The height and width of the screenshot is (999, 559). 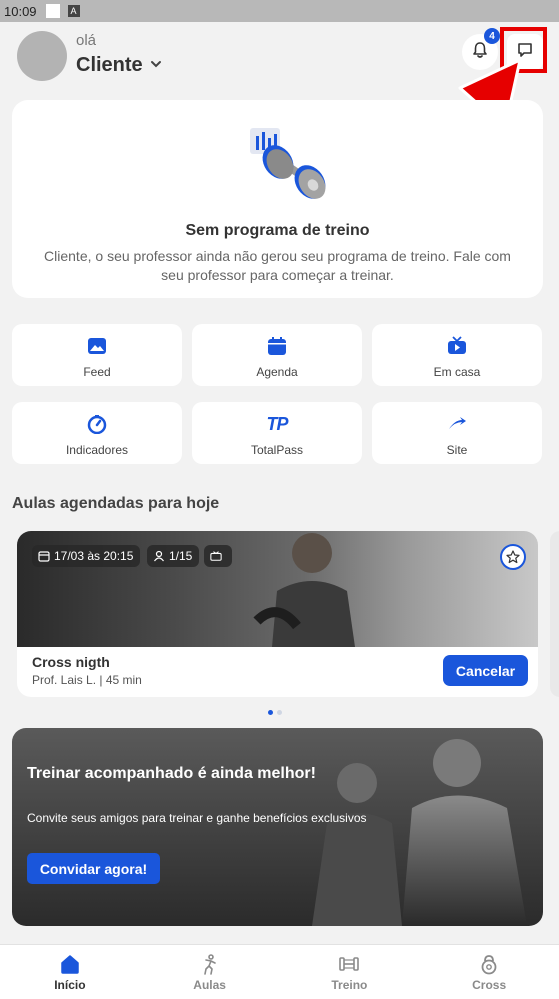 I want to click on carousel-pagination, so click(x=275, y=712).